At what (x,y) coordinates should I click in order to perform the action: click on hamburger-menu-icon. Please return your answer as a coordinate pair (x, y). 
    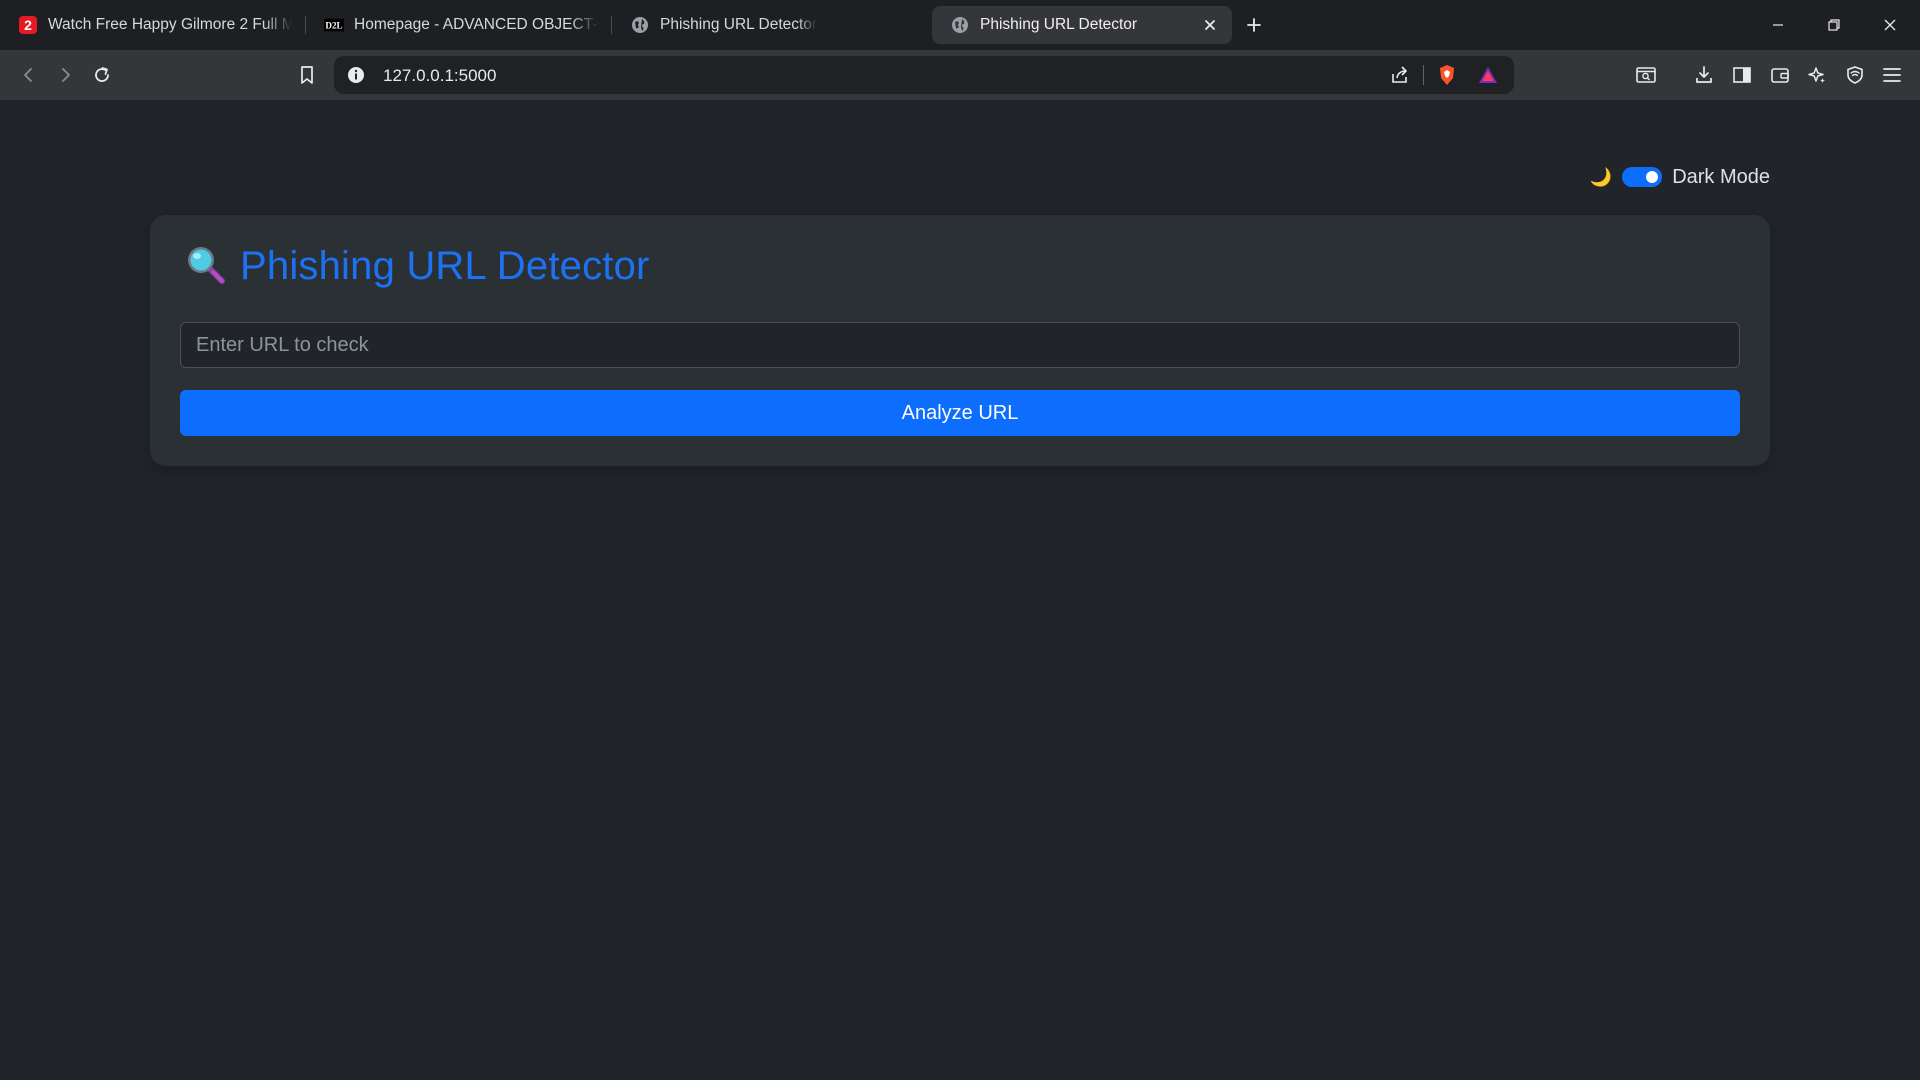
    Looking at the image, I should click on (1892, 75).